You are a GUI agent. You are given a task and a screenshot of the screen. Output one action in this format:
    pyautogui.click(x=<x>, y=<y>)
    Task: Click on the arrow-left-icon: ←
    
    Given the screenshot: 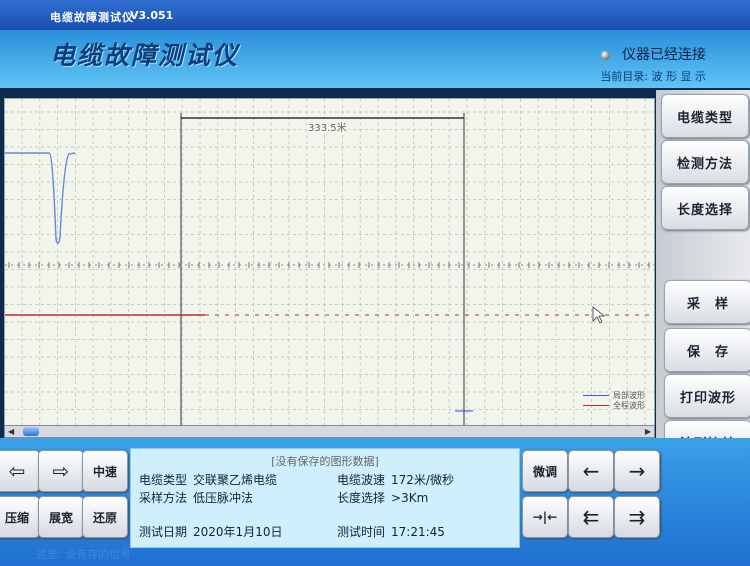 What is the action you would take?
    pyautogui.click(x=591, y=471)
    